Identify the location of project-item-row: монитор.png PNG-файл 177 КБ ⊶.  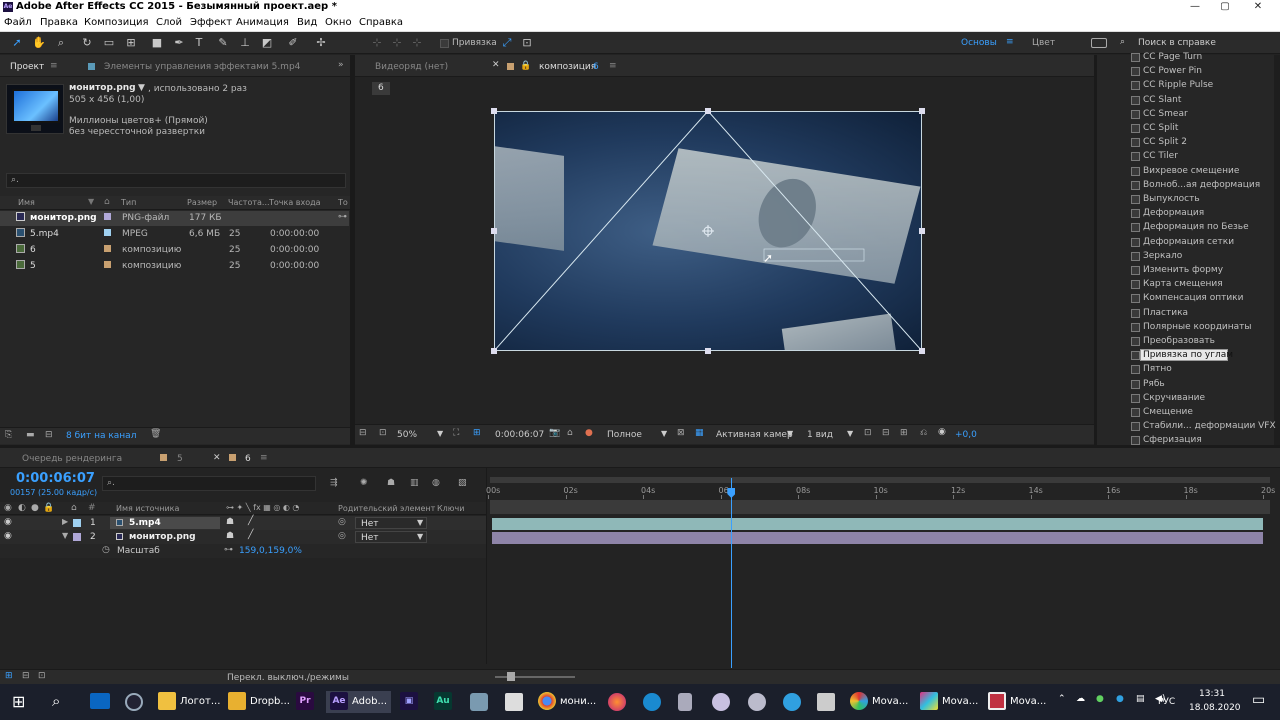
(174, 218).